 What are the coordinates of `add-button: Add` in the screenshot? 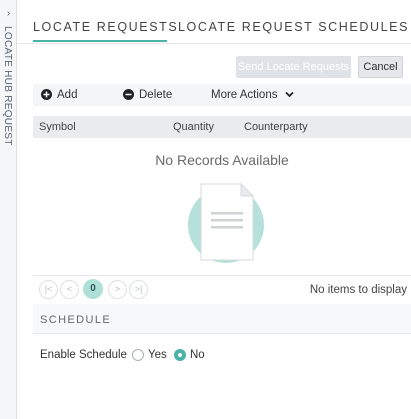 It's located at (59, 95).